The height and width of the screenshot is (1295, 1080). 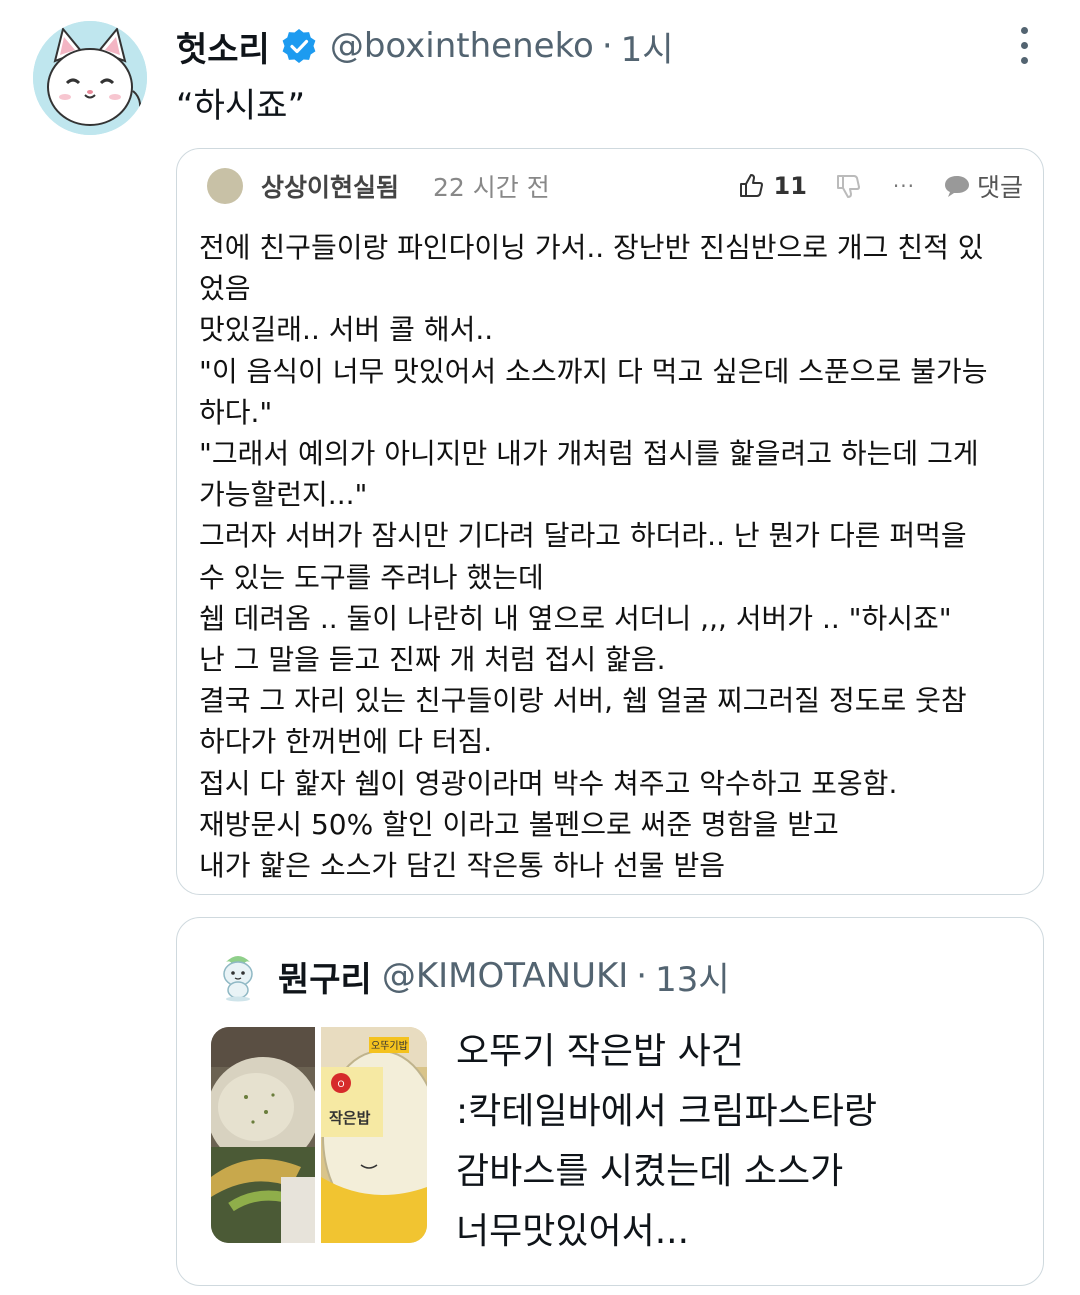 What do you see at coordinates (583, 536) in the screenshot?
I see `comment-line: 그러자 서버가 잠시만 기다려 달라고 하더라.. 난 뭔가 다른 퍼먹을` at bounding box center [583, 536].